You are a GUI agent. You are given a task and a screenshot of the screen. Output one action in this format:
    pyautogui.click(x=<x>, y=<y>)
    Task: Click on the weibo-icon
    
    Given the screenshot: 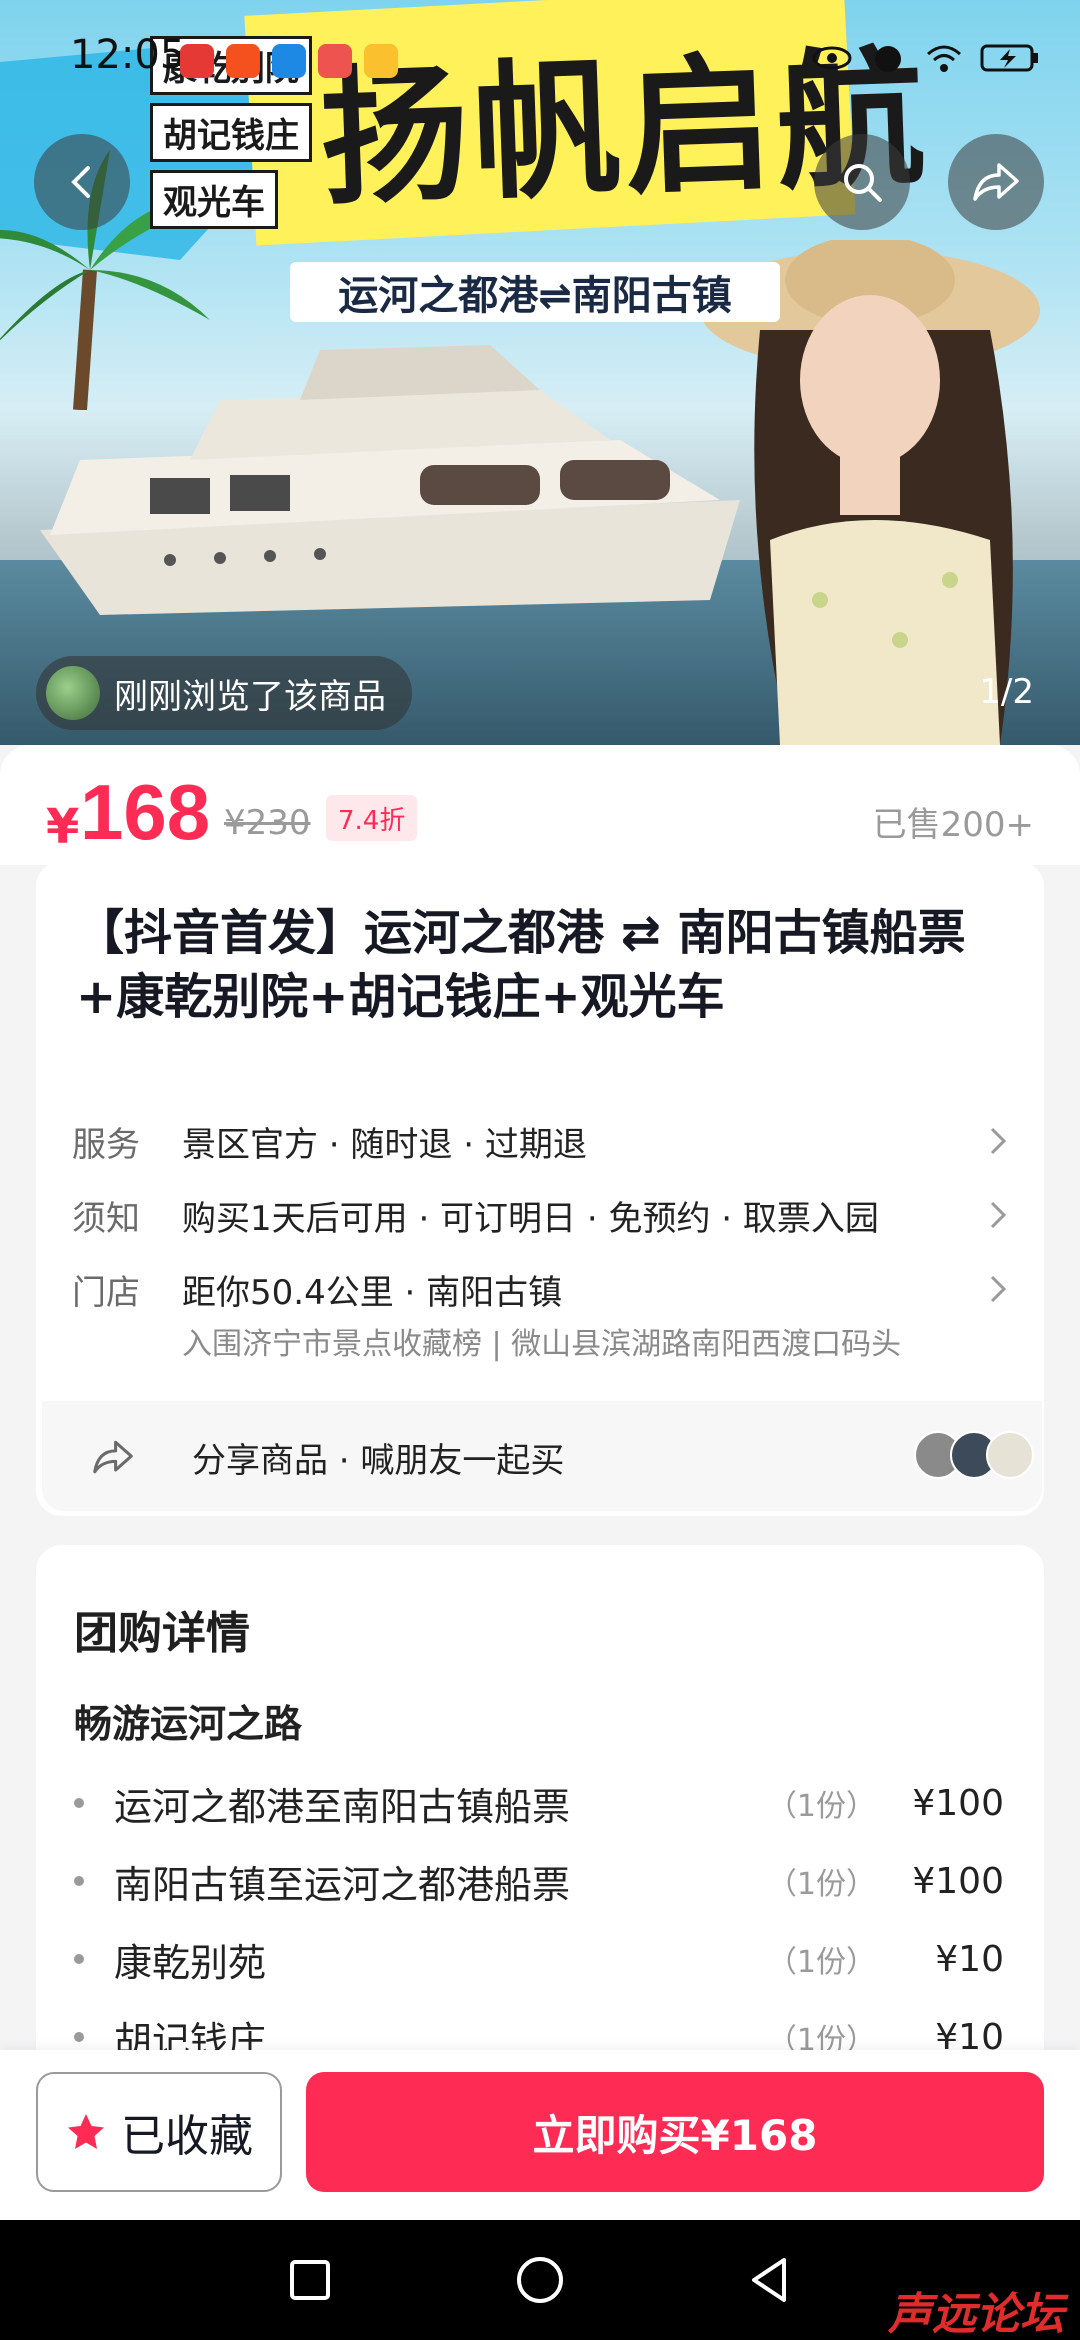 What is the action you would take?
    pyautogui.click(x=243, y=61)
    